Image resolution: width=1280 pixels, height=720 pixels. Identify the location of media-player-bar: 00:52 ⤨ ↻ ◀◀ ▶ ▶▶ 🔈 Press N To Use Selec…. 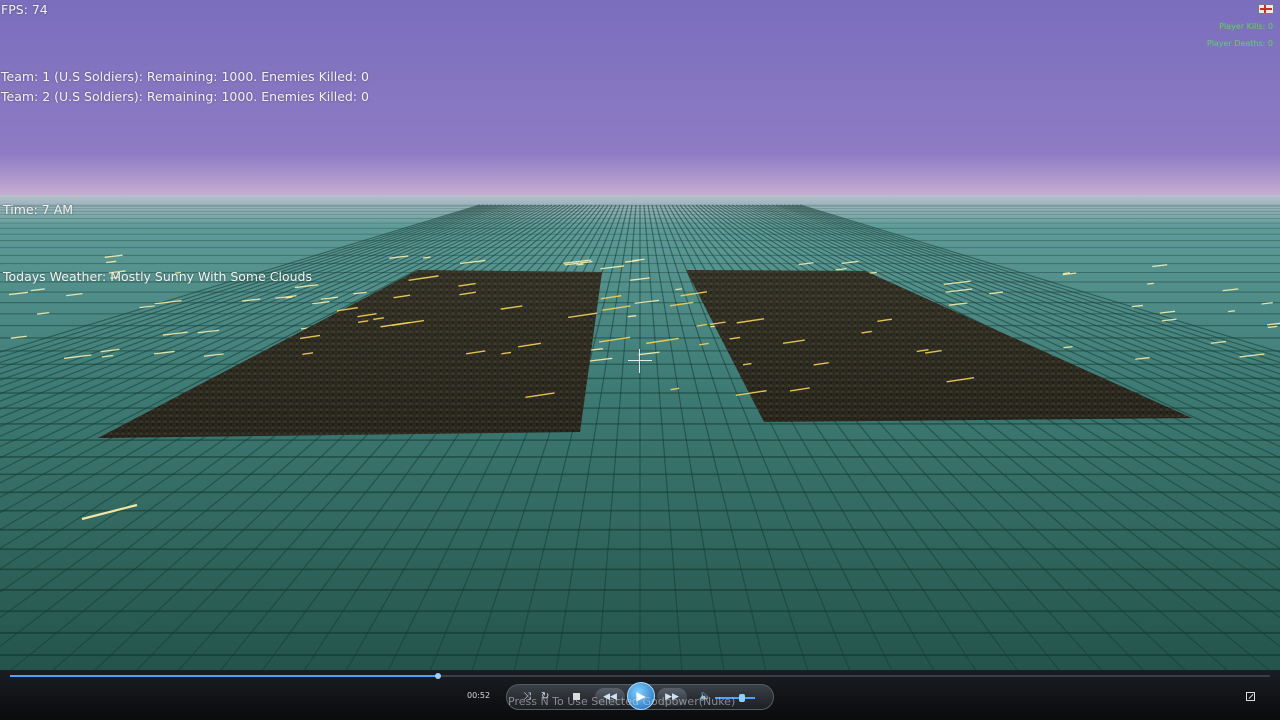
(640, 695).